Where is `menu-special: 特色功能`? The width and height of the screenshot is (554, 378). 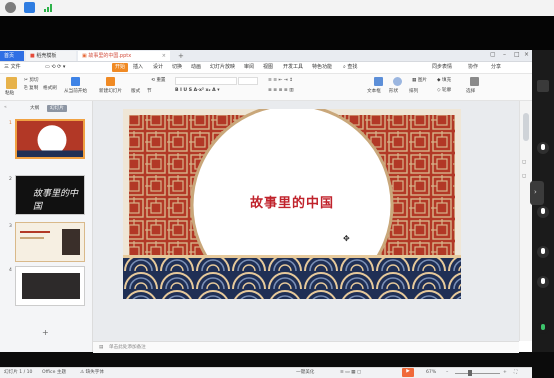 menu-special: 特色功能 is located at coordinates (322, 67).